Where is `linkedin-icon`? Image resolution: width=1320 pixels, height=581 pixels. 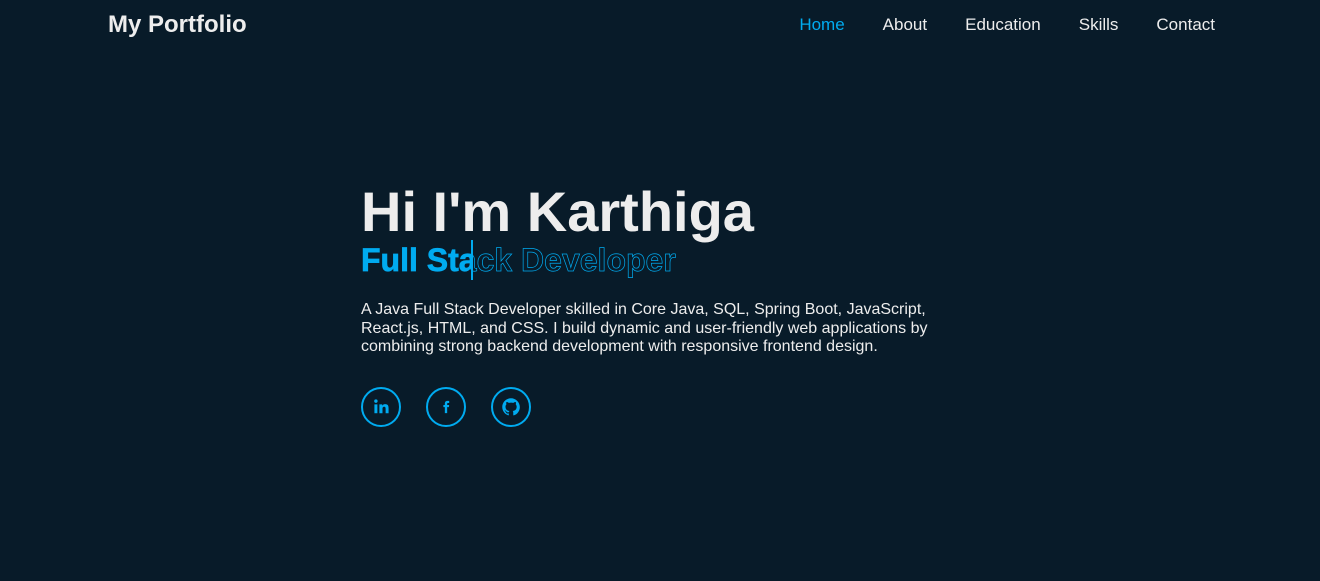 linkedin-icon is located at coordinates (381, 406).